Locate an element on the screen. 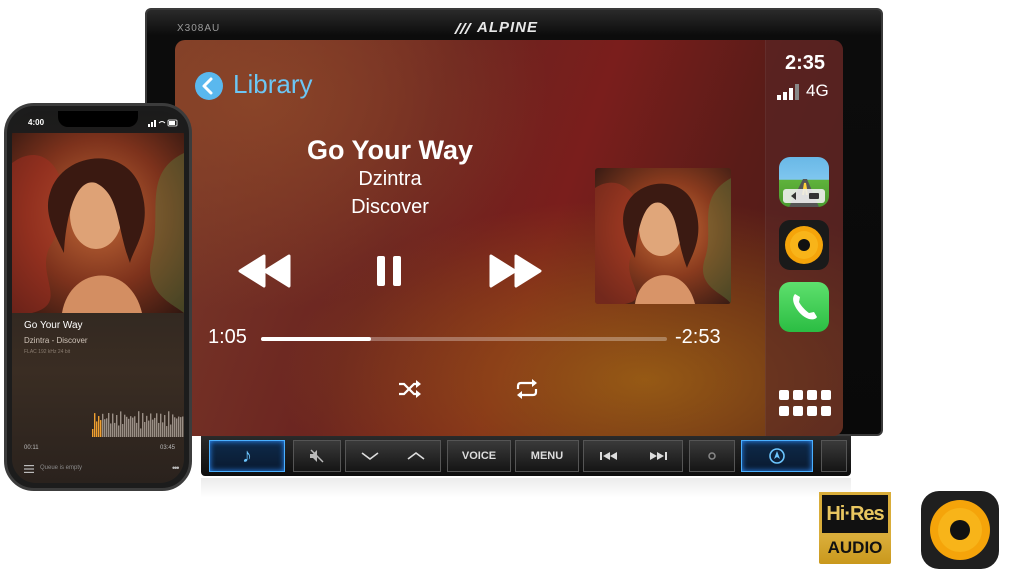 The height and width of the screenshot is (575, 1024). voice-hw-button: VOICE is located at coordinates (479, 456).